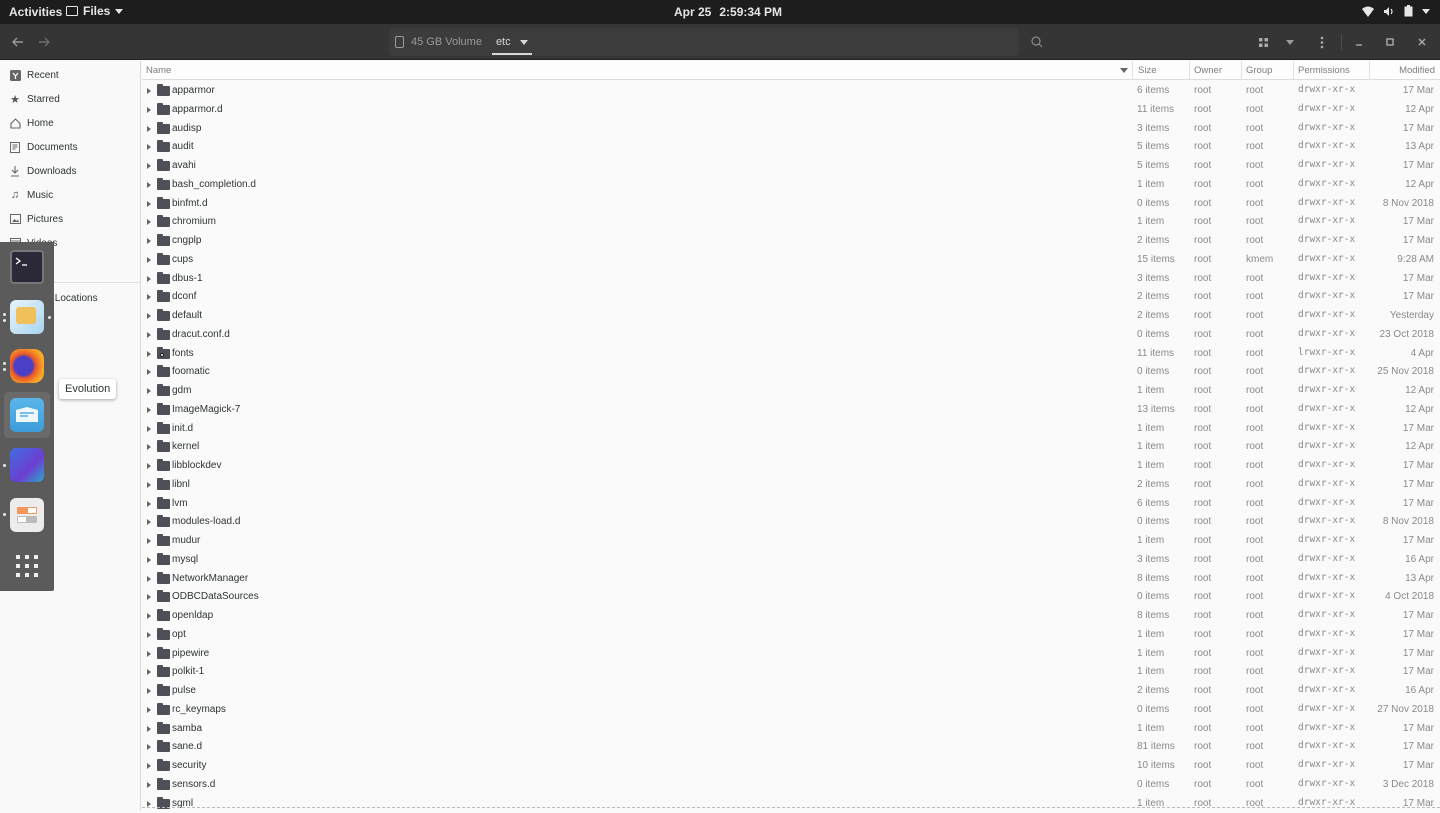 The width and height of the screenshot is (1440, 813). I want to click on path-bar: 45 GB Volume etc, so click(704, 42).